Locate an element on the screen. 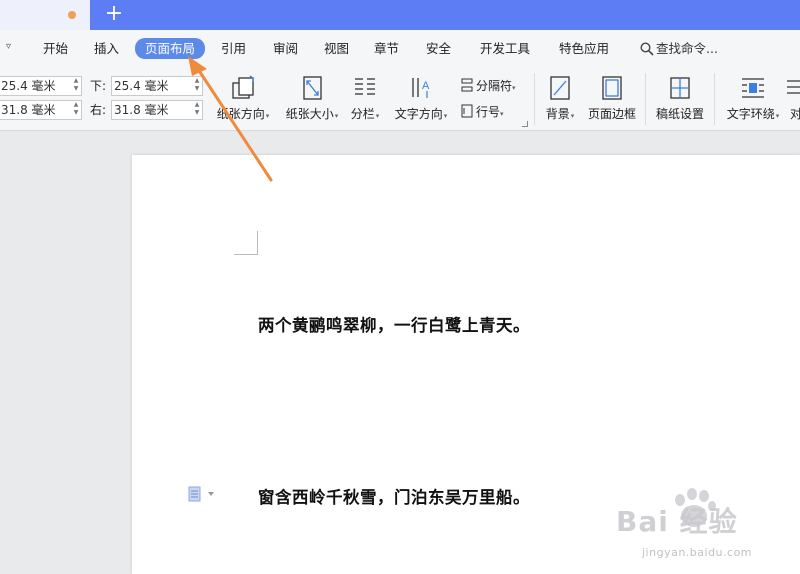 The height and width of the screenshot is (574, 800). line-number-button: 行号▾ is located at coordinates (482, 113).